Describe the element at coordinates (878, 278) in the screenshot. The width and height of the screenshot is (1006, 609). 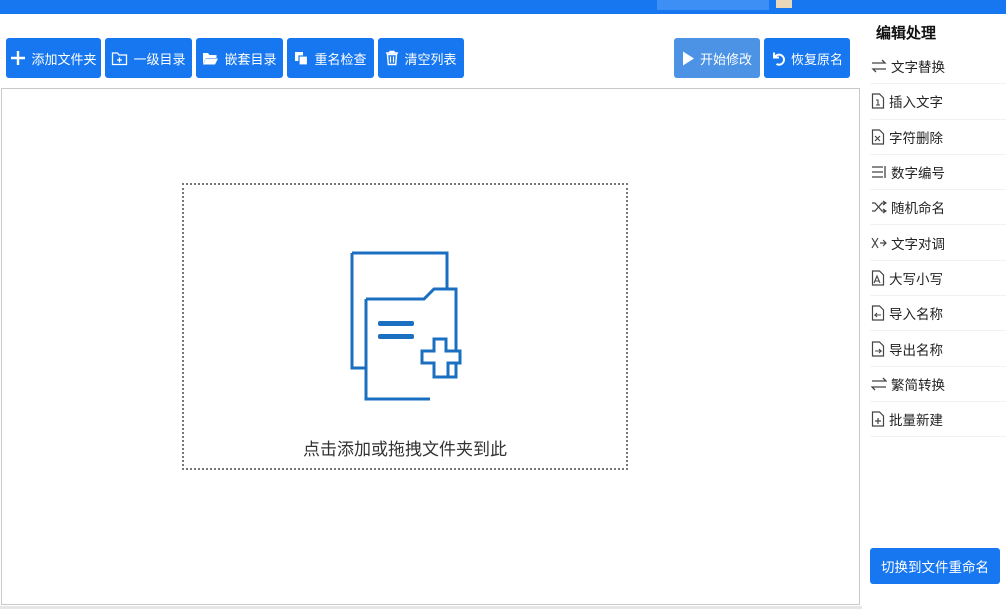
I see `case-icon` at that location.